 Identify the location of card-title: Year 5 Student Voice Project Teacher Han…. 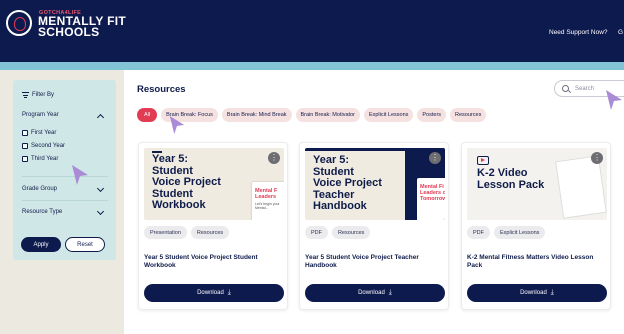
(375, 262).